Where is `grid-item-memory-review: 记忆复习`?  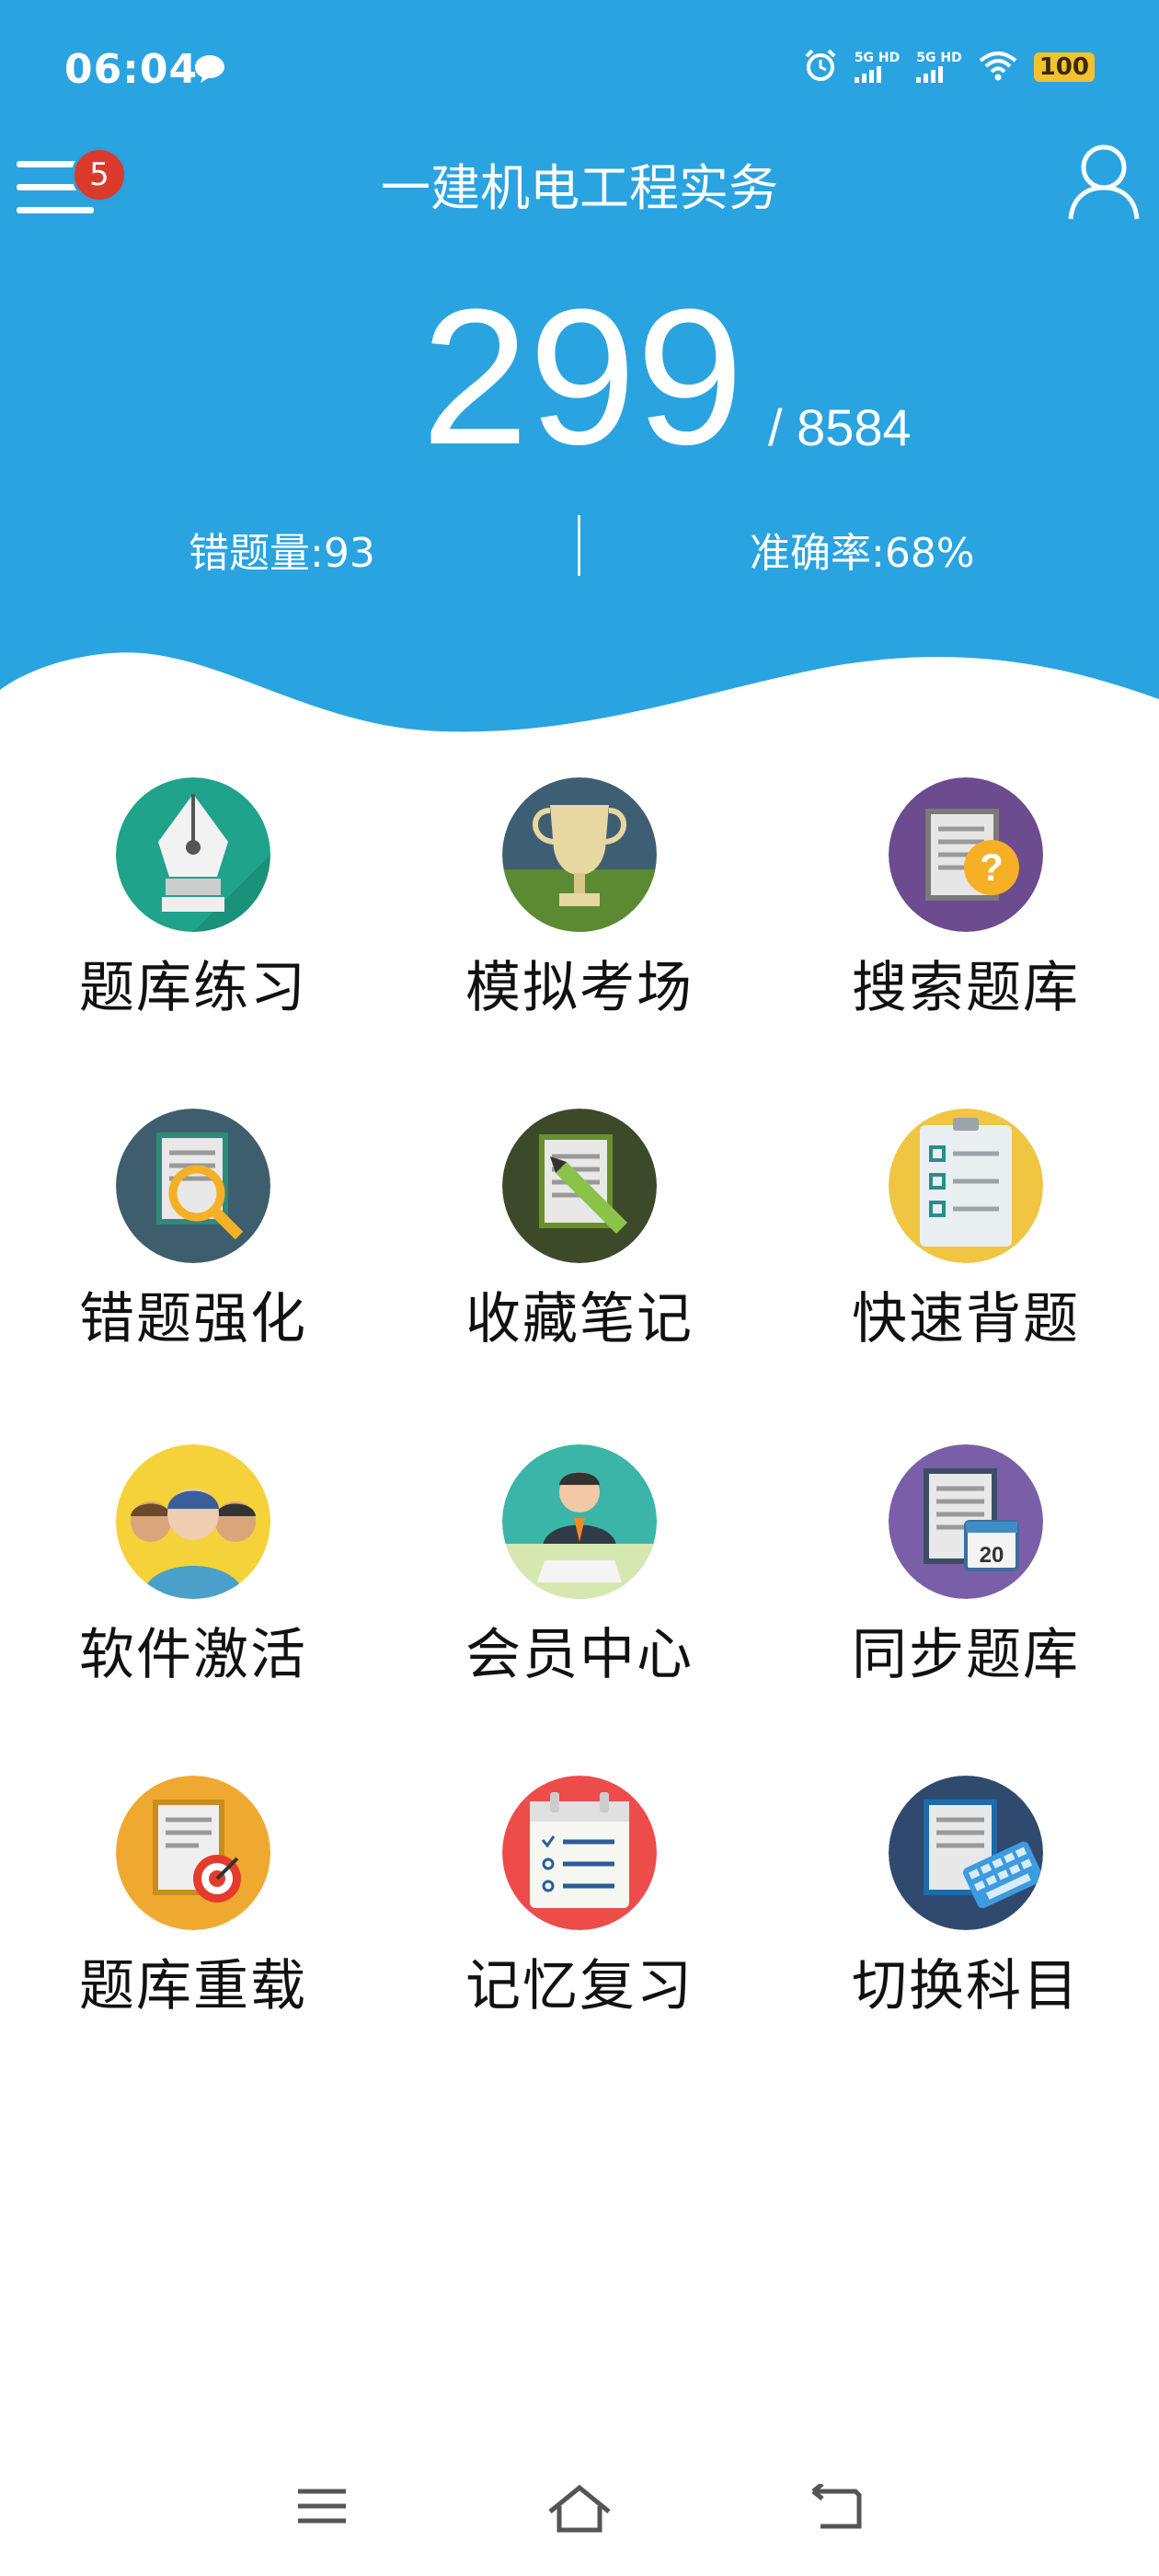
grid-item-memory-review: 记忆复习 is located at coordinates (579, 1914).